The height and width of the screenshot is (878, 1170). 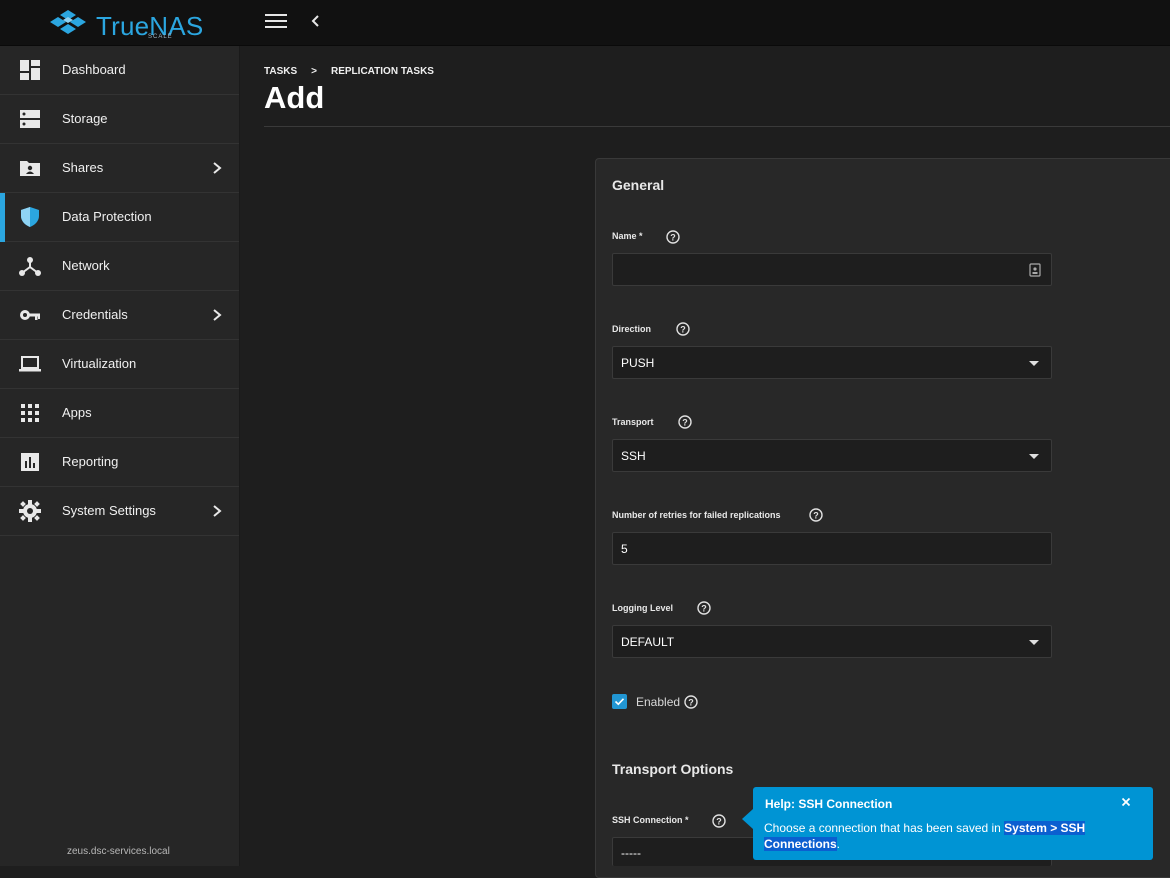 What do you see at coordinates (673, 769) in the screenshot?
I see `section-title-transport-options: Transport Options` at bounding box center [673, 769].